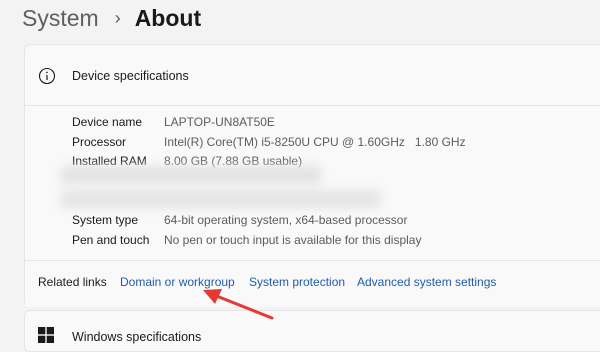  What do you see at coordinates (111, 240) in the screenshot?
I see `spec-label: Pen and touch` at bounding box center [111, 240].